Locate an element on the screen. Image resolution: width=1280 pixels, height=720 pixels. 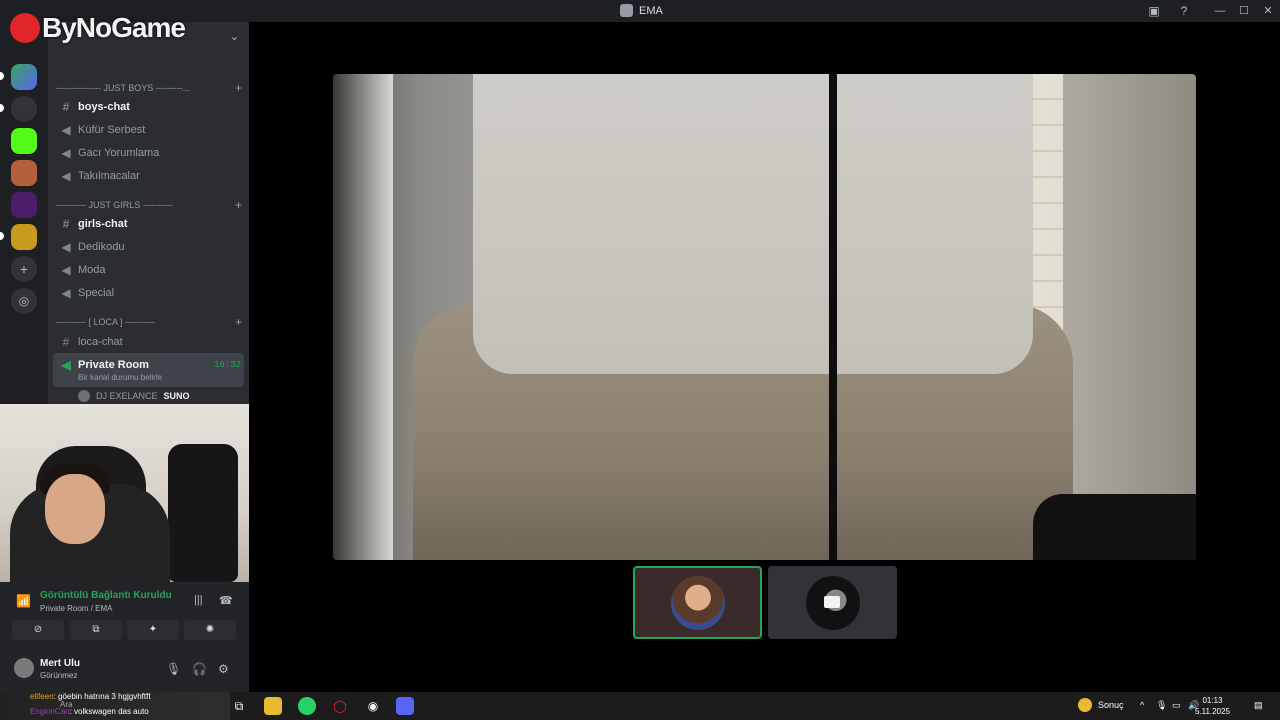
channel-dedikodu: ◀ Dedikodu is located at coordinates (92, 247).